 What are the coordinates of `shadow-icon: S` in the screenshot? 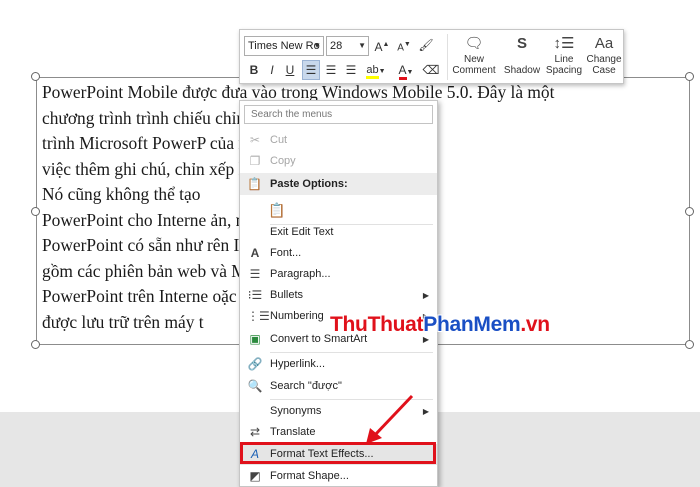 It's located at (521, 43).